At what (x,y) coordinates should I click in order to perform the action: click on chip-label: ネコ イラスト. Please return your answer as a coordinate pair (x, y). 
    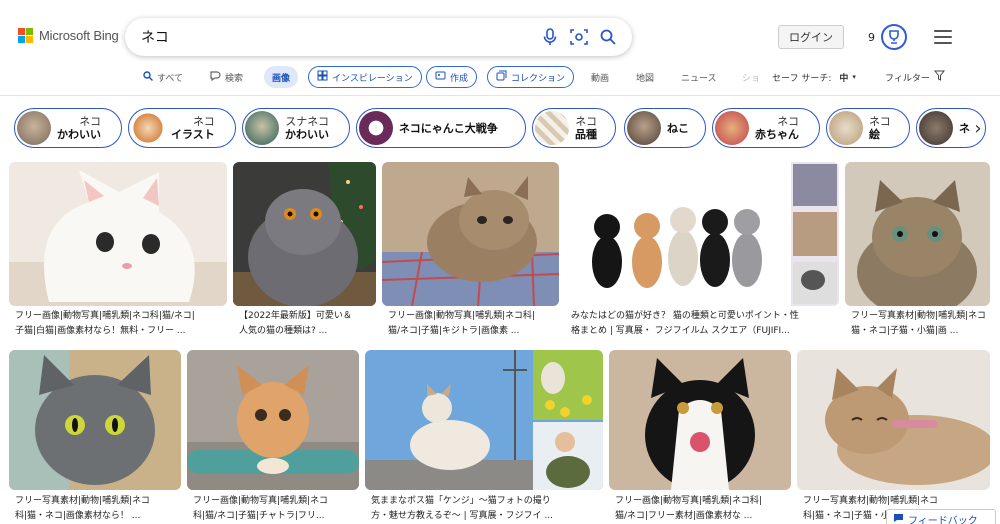
    Looking at the image, I should click on (193, 128).